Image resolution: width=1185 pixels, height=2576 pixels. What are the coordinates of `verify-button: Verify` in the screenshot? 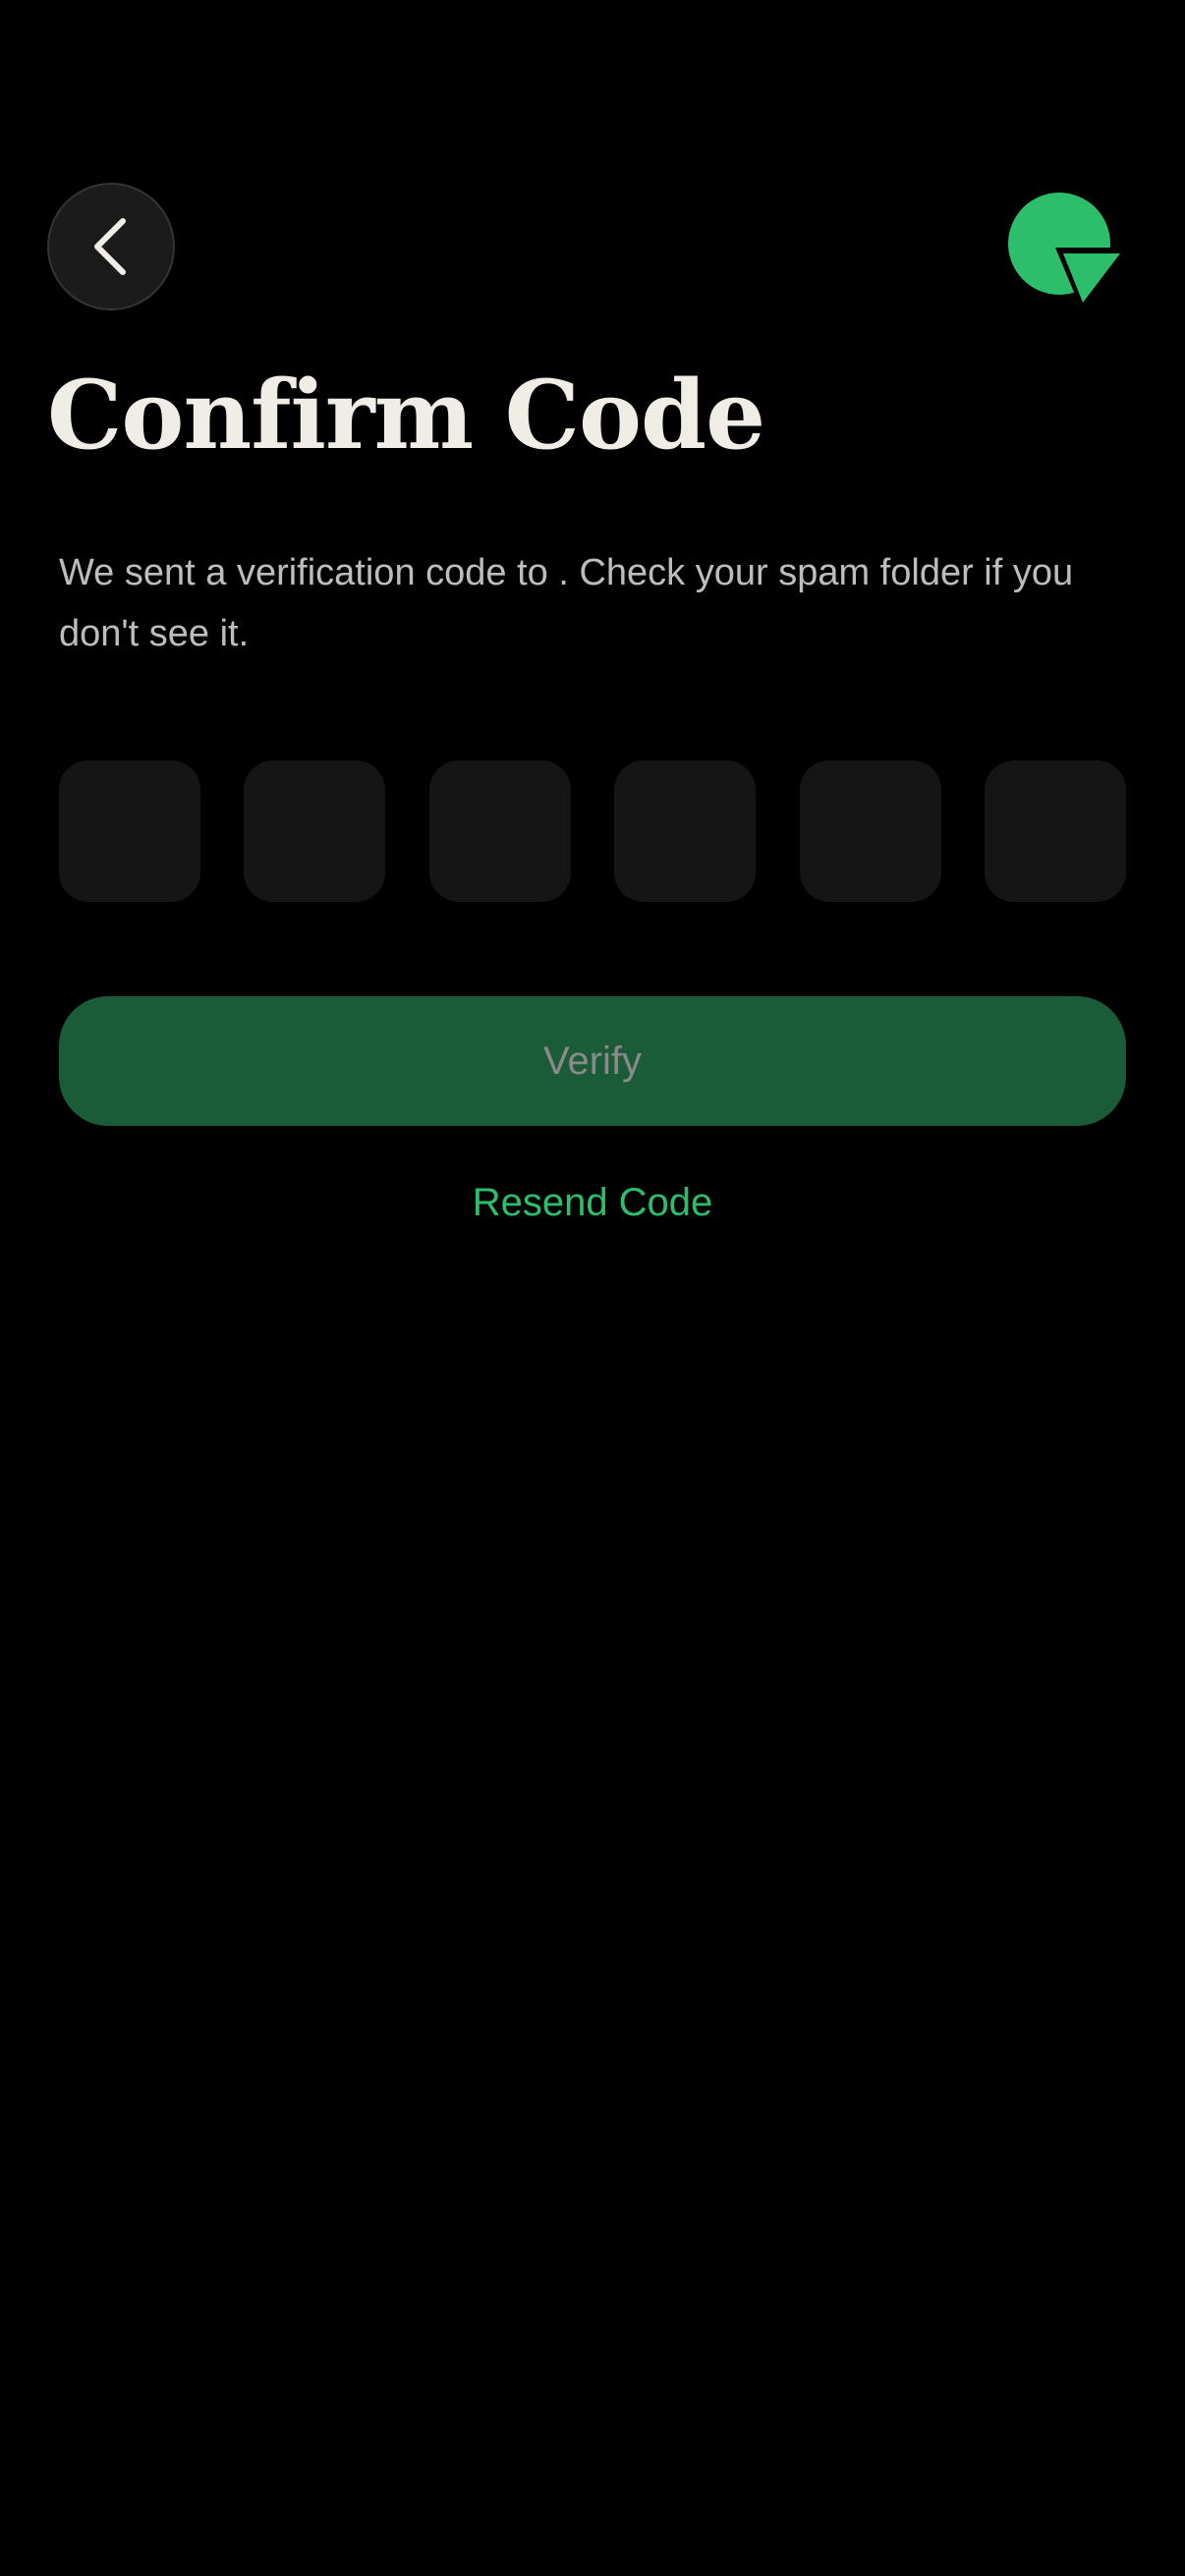 It's located at (592, 1061).